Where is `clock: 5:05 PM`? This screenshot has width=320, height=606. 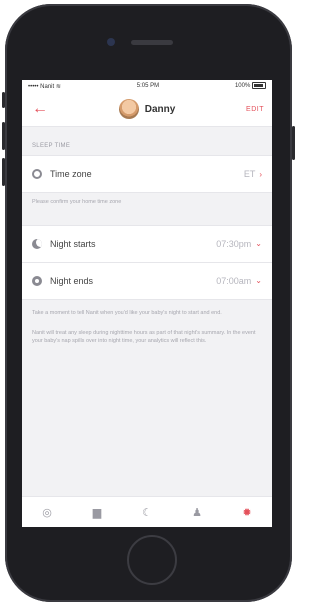
clock: 5:05 PM is located at coordinates (148, 86).